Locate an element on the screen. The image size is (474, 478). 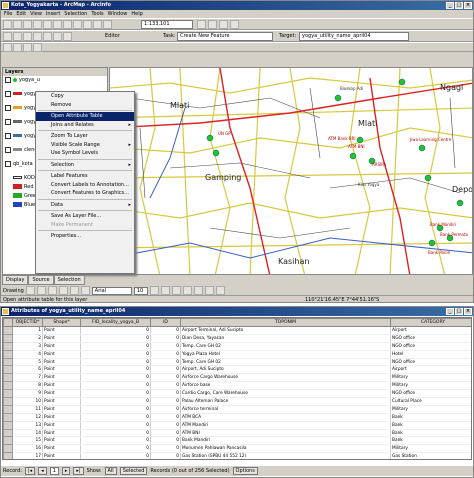
table-row: 6 Point 0 0 Airport, Adi Sucipto Airport is located at coordinates (237, 370).